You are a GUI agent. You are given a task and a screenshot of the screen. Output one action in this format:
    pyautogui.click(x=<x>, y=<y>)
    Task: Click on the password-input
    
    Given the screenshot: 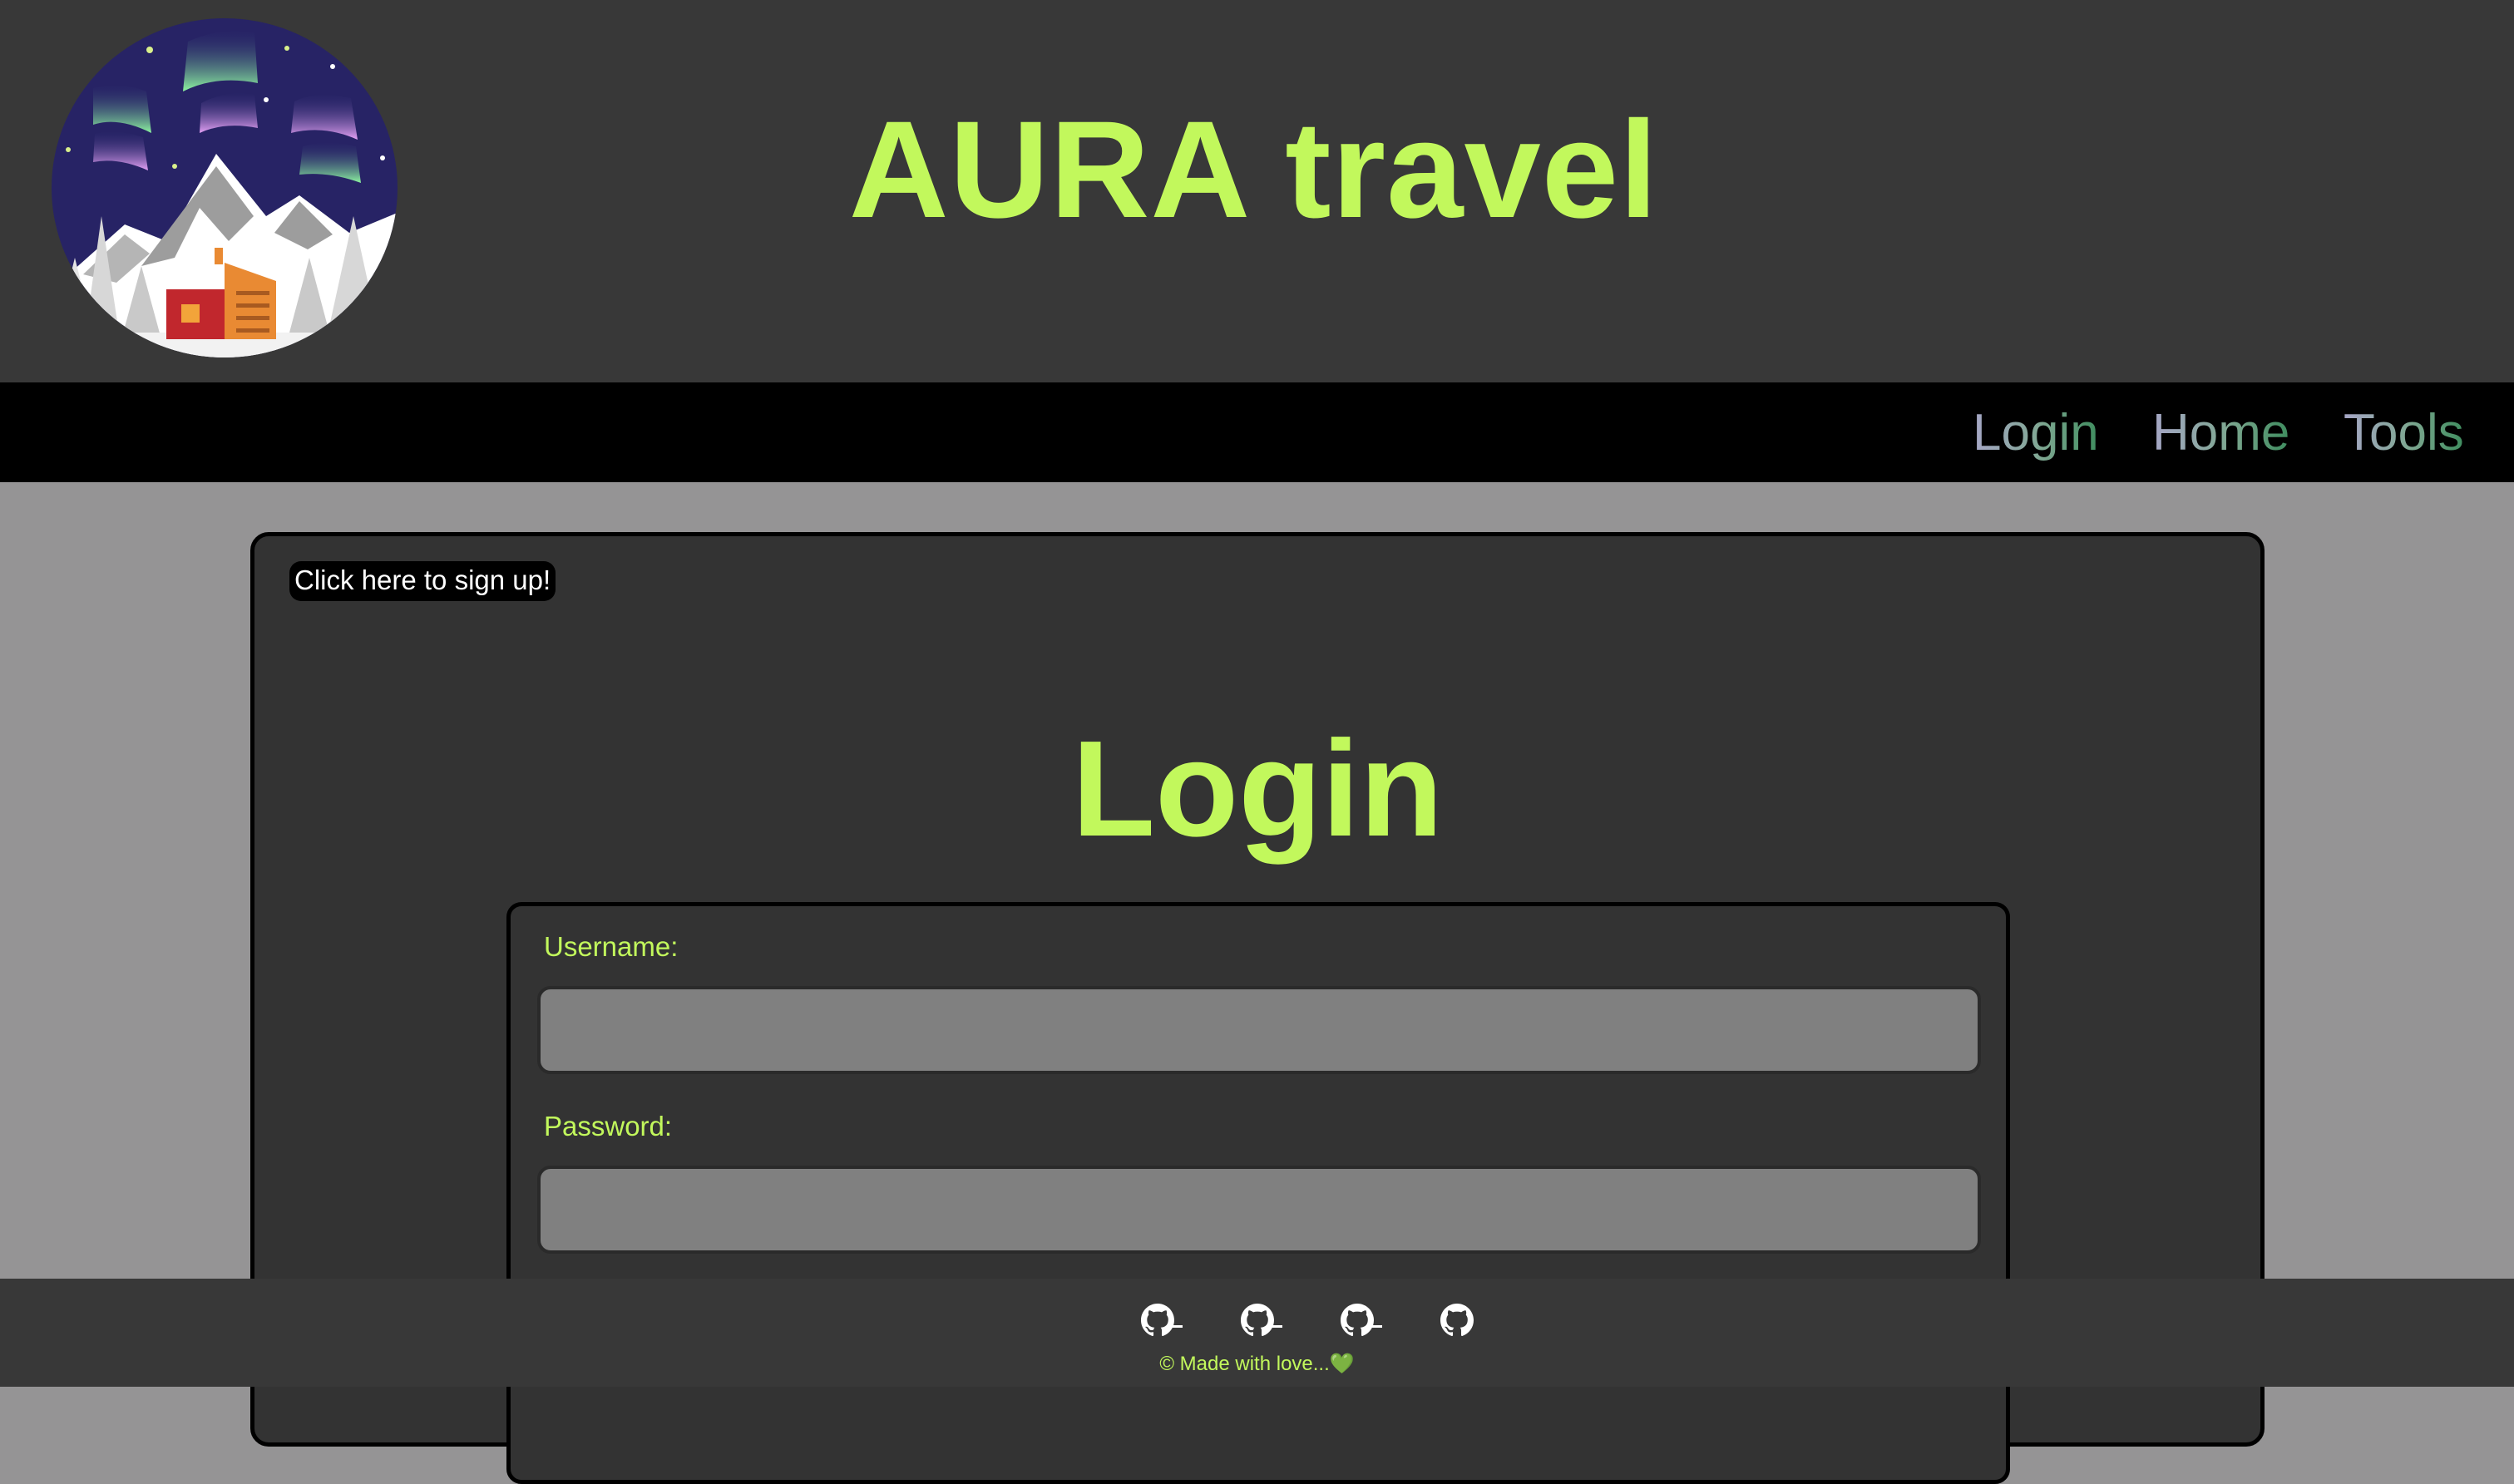 What is the action you would take?
    pyautogui.click(x=1259, y=1210)
    